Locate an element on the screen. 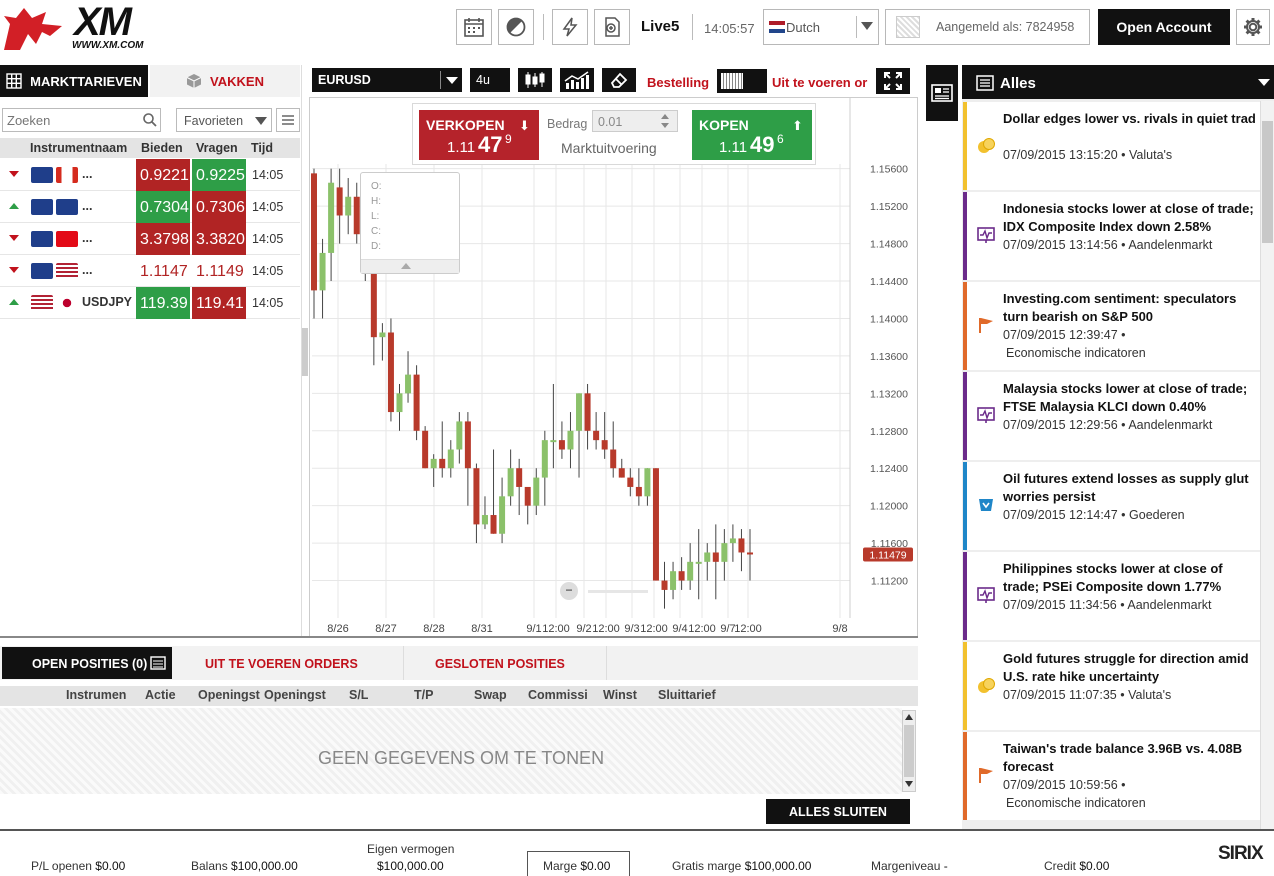 The width and height of the screenshot is (1274, 876). list-item: ... 1.1147 1.1149 14:05 is located at coordinates (150, 271).